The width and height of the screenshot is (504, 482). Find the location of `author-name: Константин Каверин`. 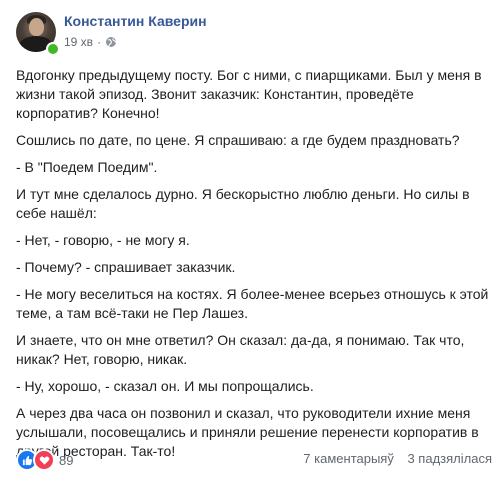

author-name: Константин Каверин is located at coordinates (135, 21).